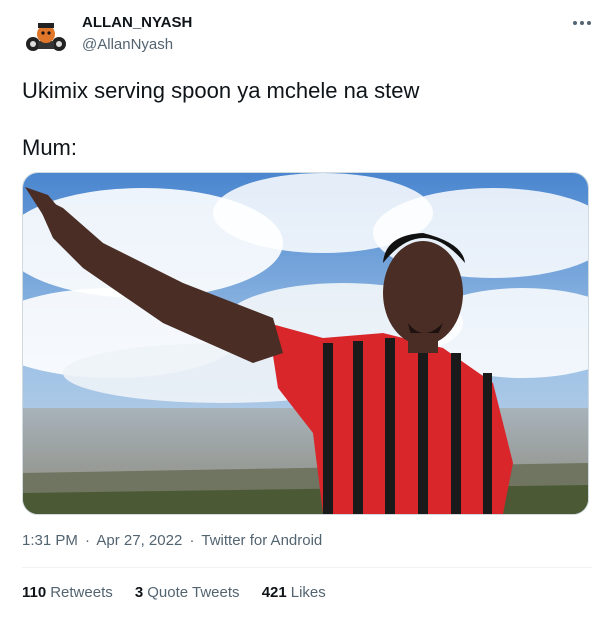  Describe the element at coordinates (50, 540) in the screenshot. I see `tweet-time: 1:31 PM` at that location.